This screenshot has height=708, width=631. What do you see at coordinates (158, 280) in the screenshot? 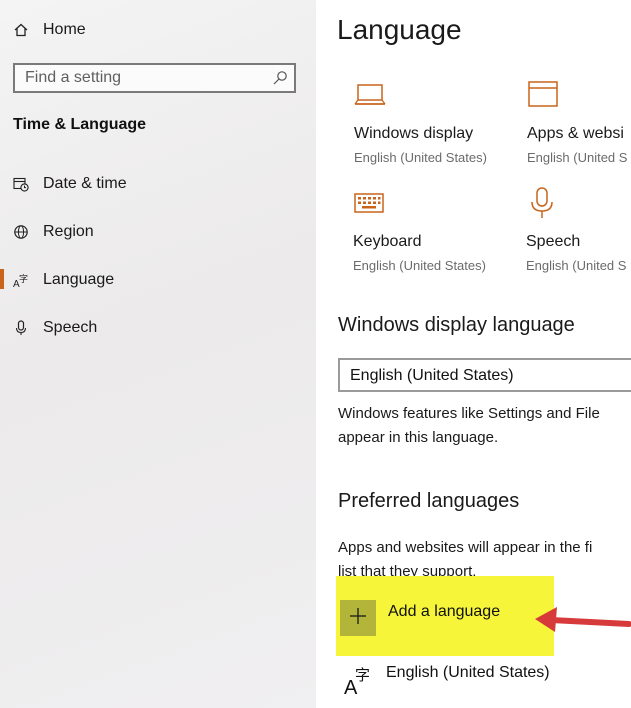
I see `sidebar-item-language: A 字 Language` at bounding box center [158, 280].